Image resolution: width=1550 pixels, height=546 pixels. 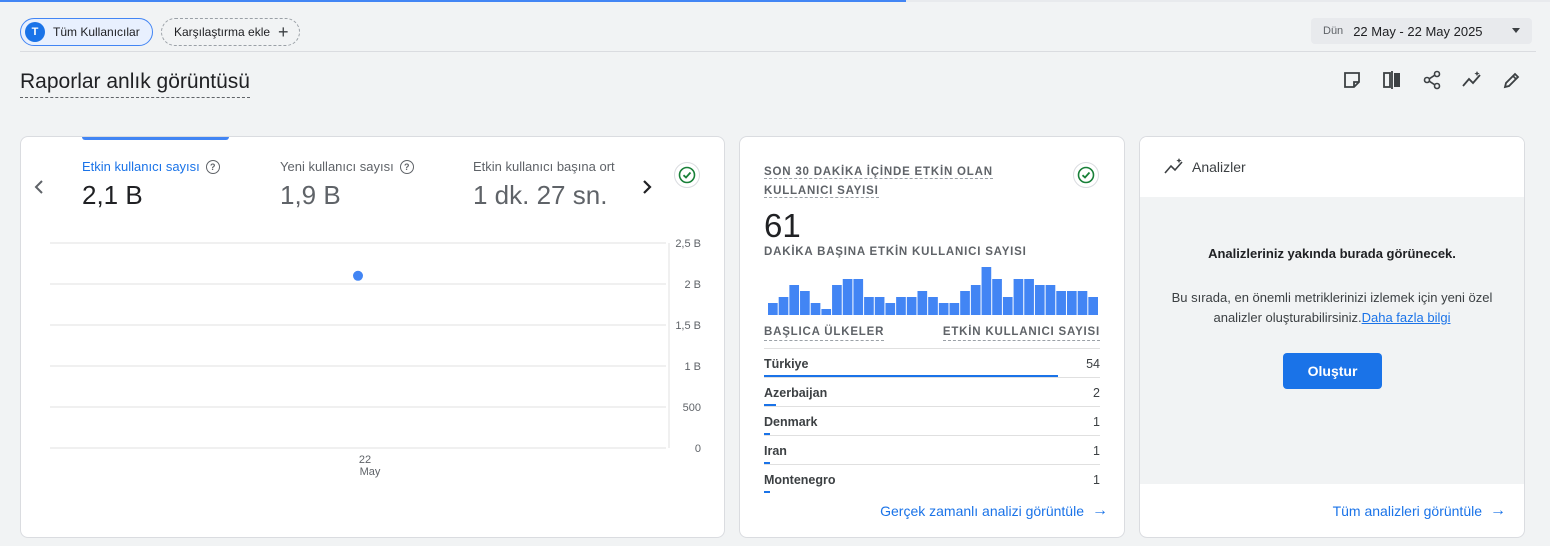 What do you see at coordinates (786, 364) in the screenshot?
I see `country-name: Türkiye` at bounding box center [786, 364].